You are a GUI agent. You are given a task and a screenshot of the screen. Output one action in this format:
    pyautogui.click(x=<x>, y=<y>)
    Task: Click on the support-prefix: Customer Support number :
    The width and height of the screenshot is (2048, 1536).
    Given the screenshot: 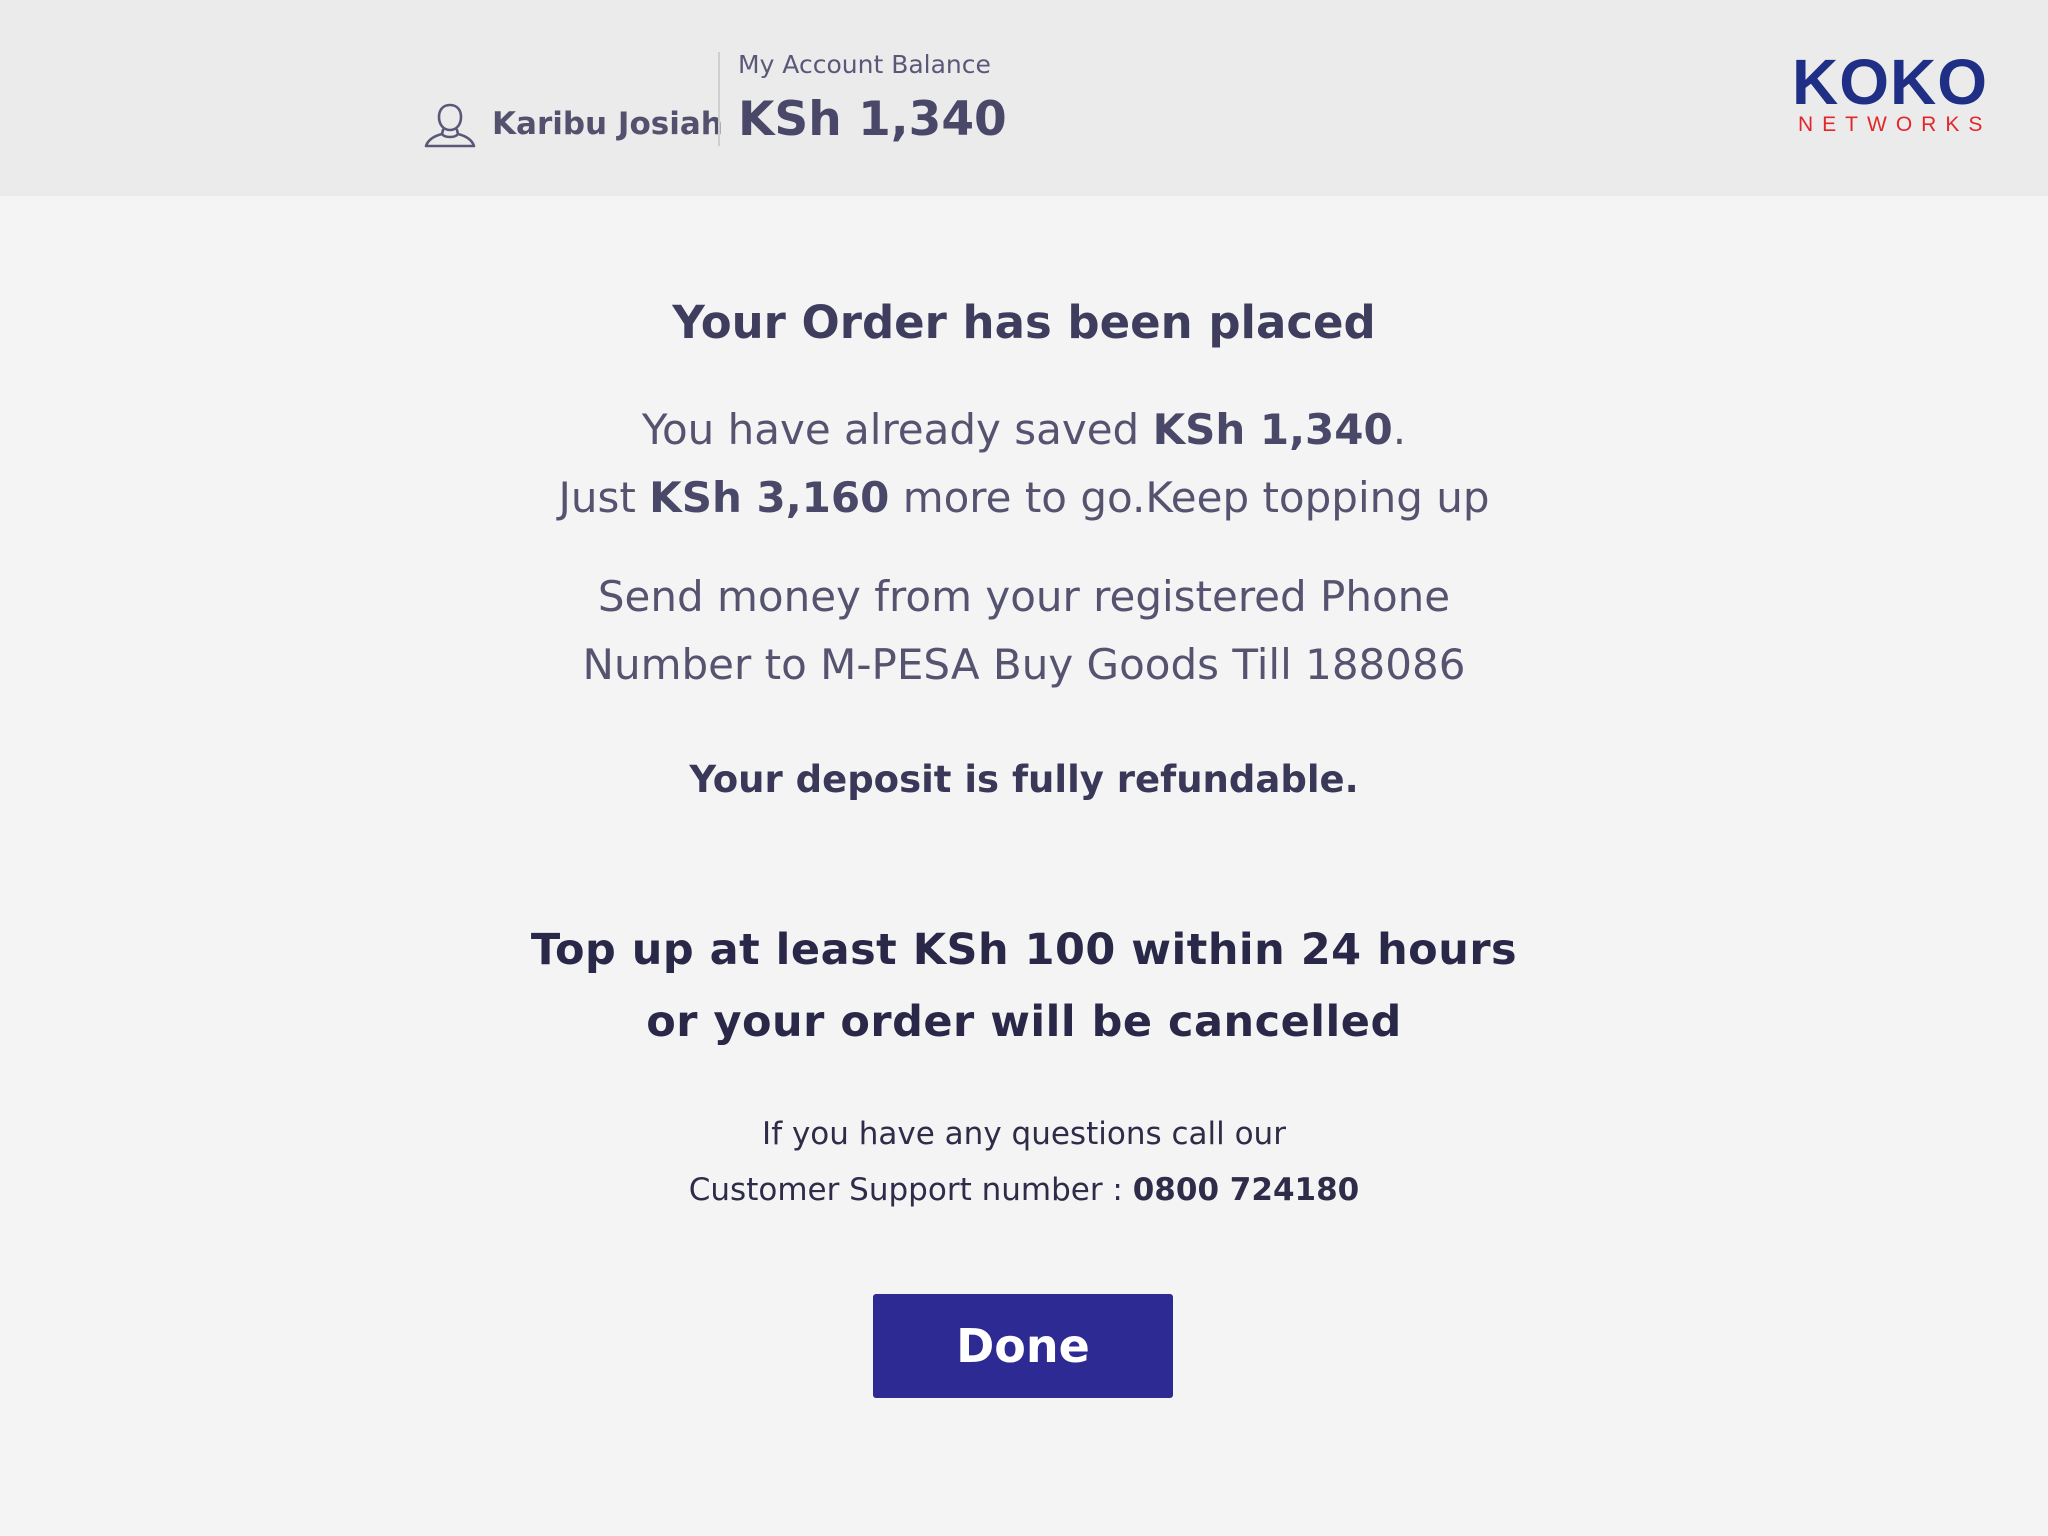 What is the action you would take?
    pyautogui.click(x=910, y=1190)
    